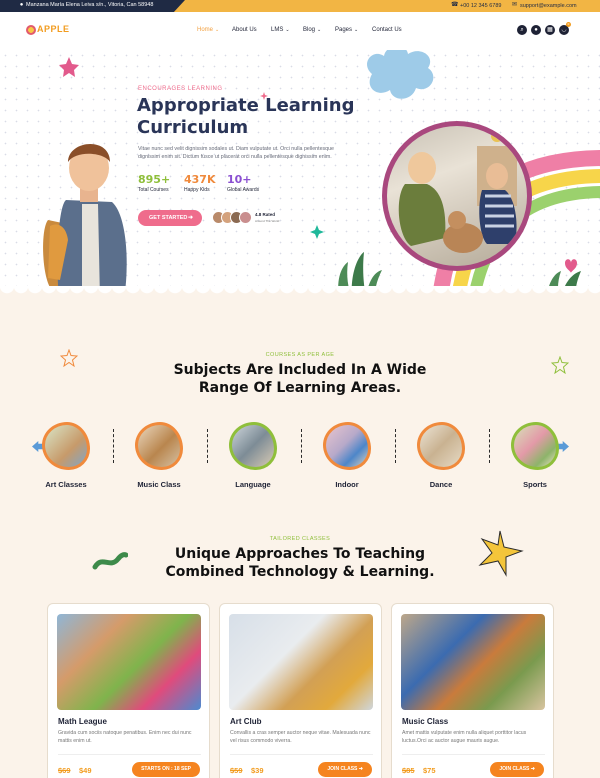  Describe the element at coordinates (300, 370) in the screenshot. I see `subjects-title-line-1: Subjects Are Included In A Wide` at that location.